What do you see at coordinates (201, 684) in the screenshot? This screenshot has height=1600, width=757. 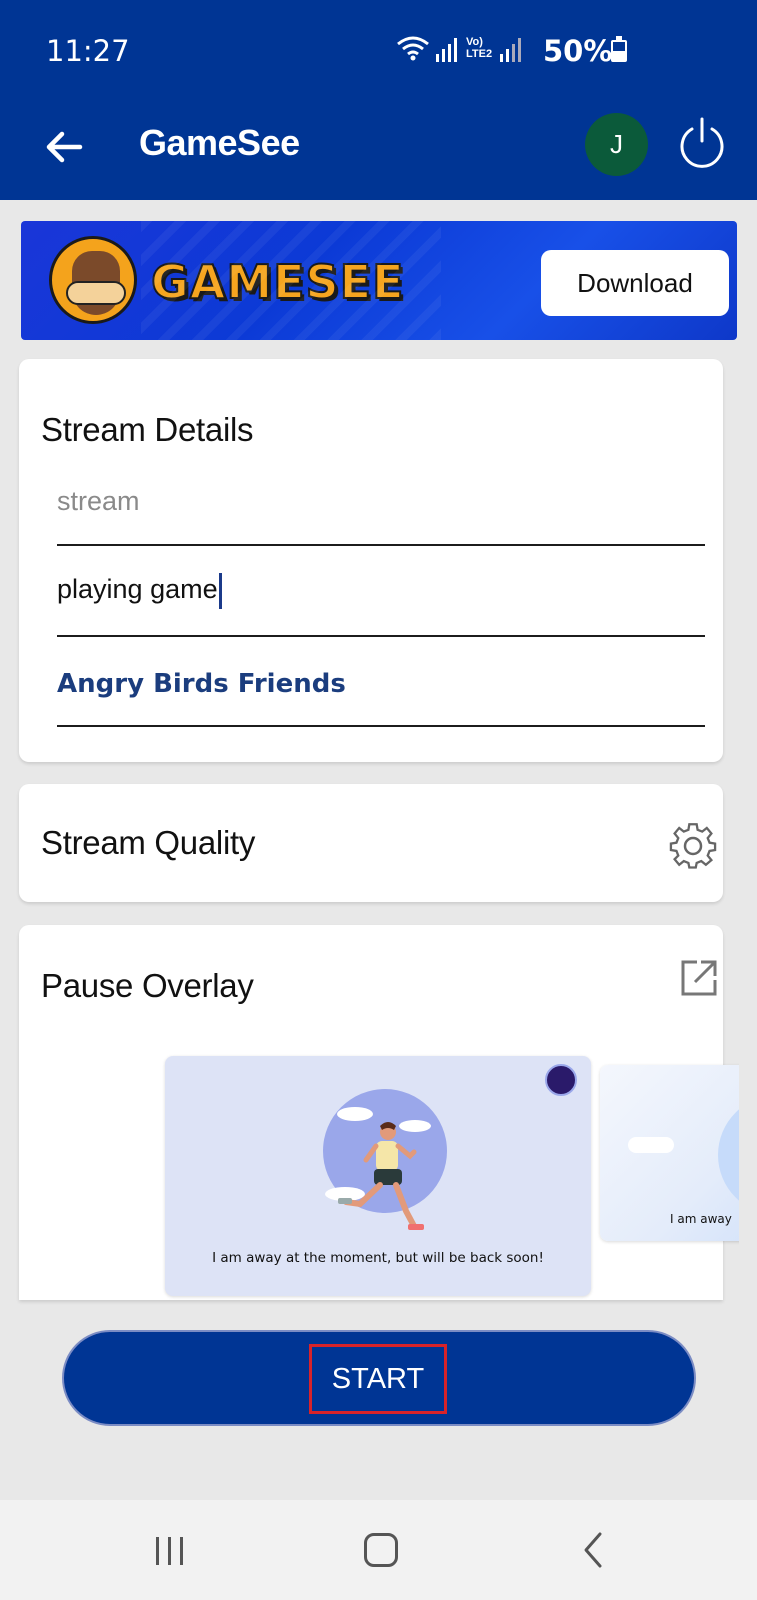 I see `game-name: Angry Birds Friends` at bounding box center [201, 684].